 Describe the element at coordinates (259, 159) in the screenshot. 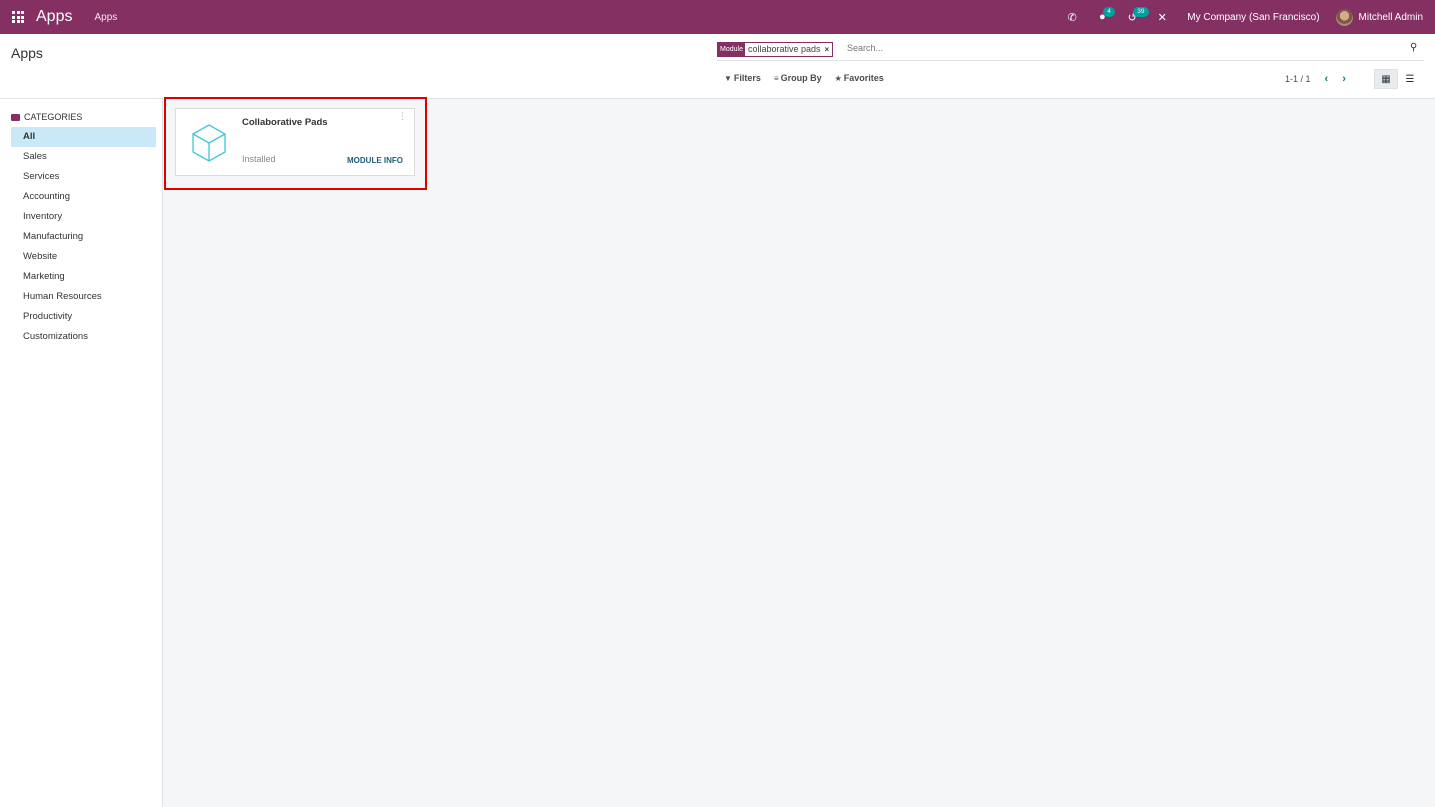

I see `module-status: Installed` at that location.